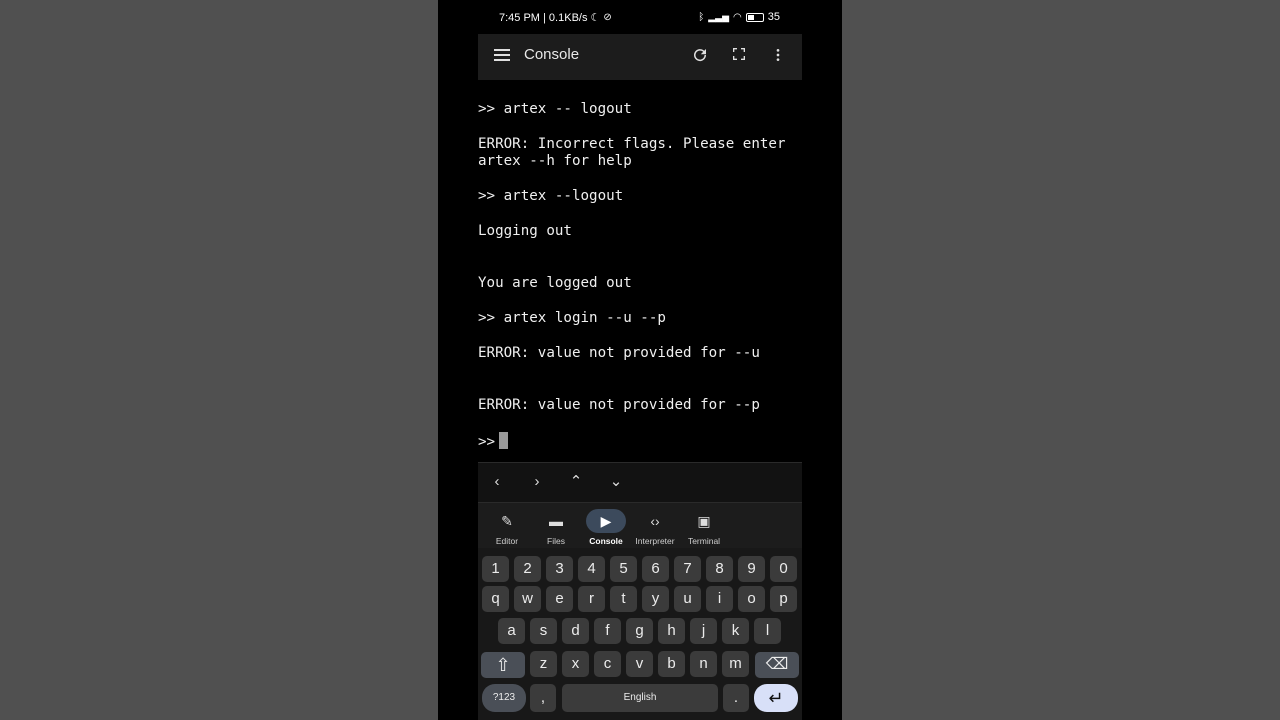 This screenshot has width=1280, height=720. Describe the element at coordinates (555, 109) in the screenshot. I see `console-line: >> artex -- logout` at that location.